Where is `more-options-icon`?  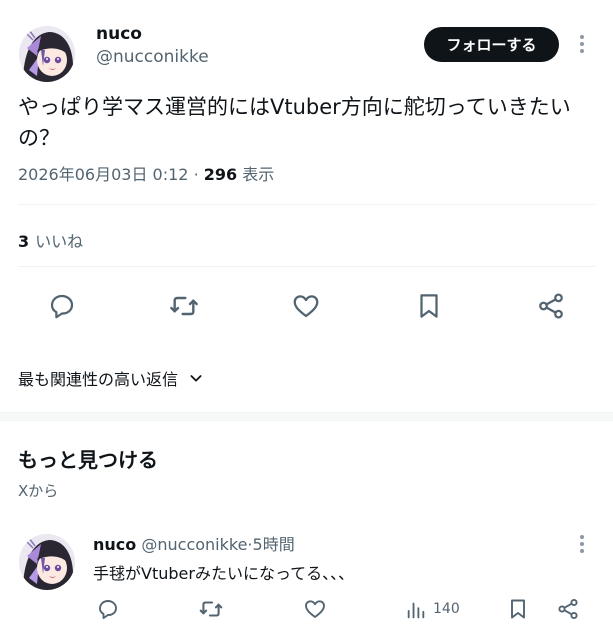
more-options-icon is located at coordinates (582, 44).